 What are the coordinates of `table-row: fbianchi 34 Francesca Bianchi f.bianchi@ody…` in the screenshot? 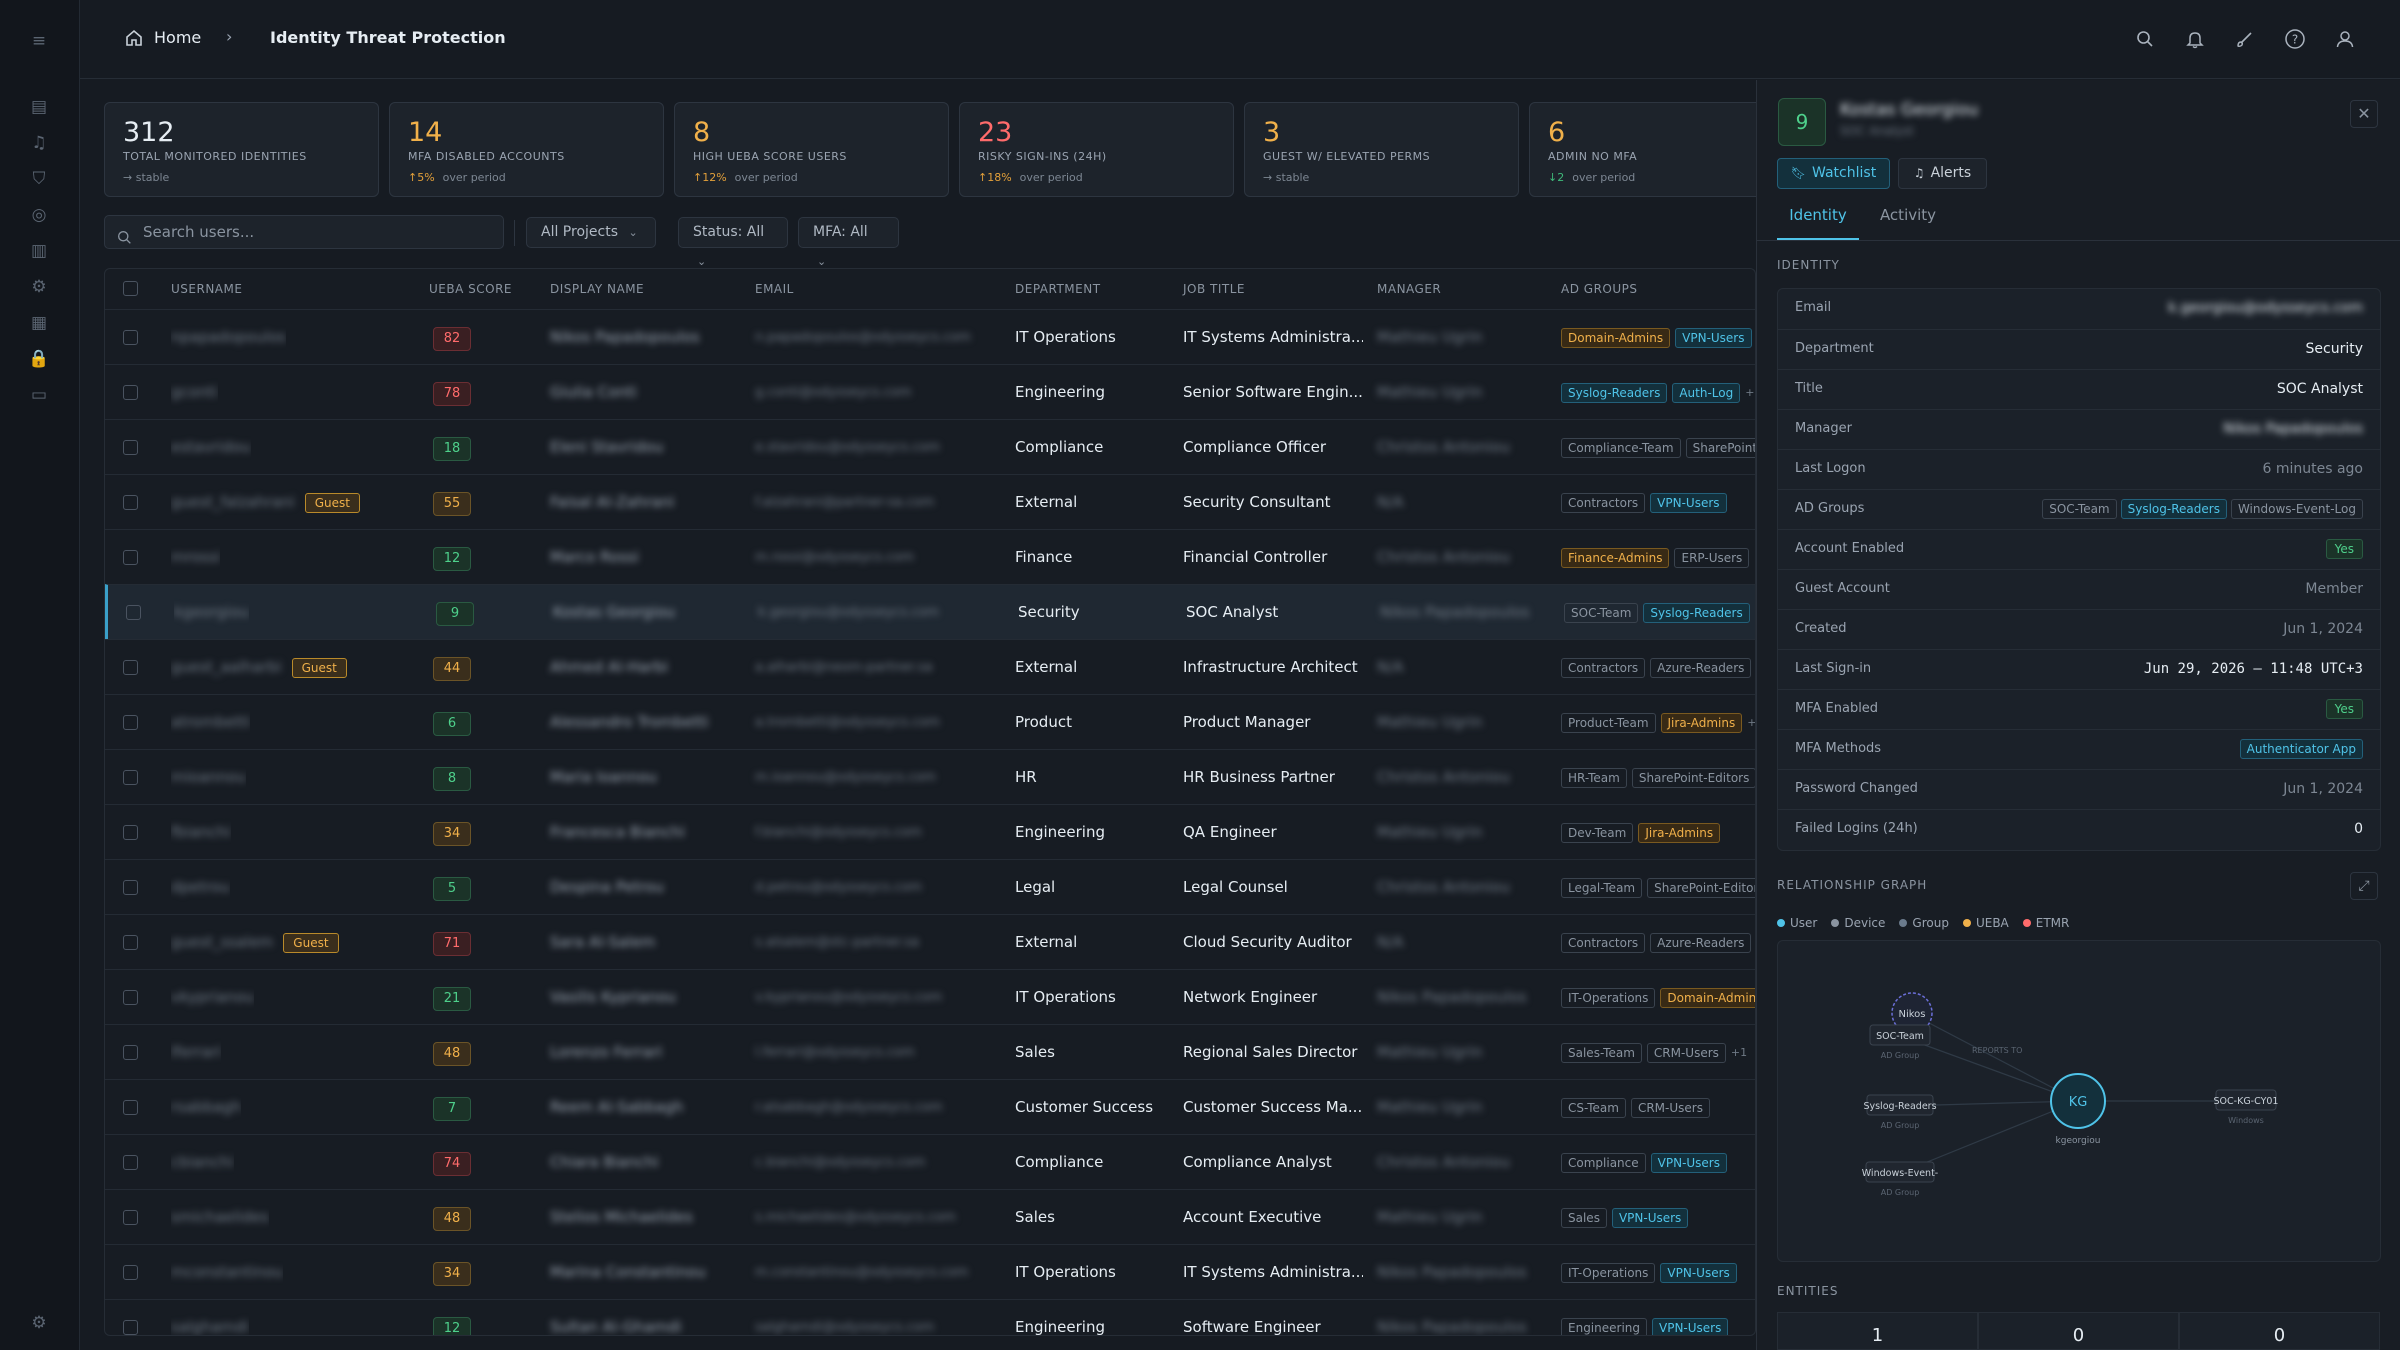 It's located at (930, 831).